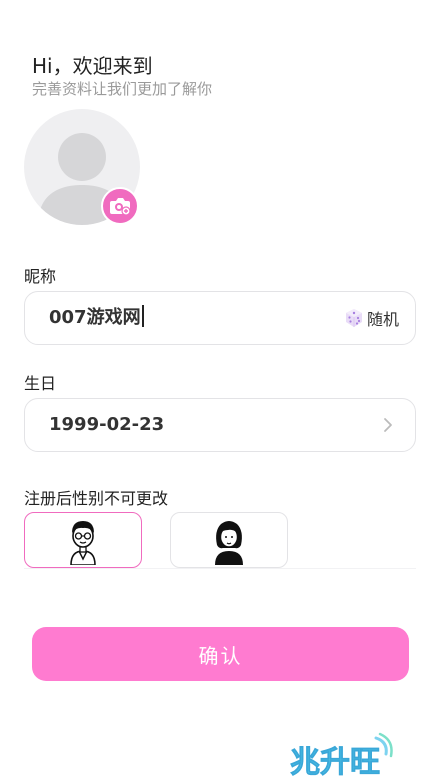 The width and height of the screenshot is (441, 784). Describe the element at coordinates (83, 543) in the screenshot. I see `male-avatar-icon` at that location.